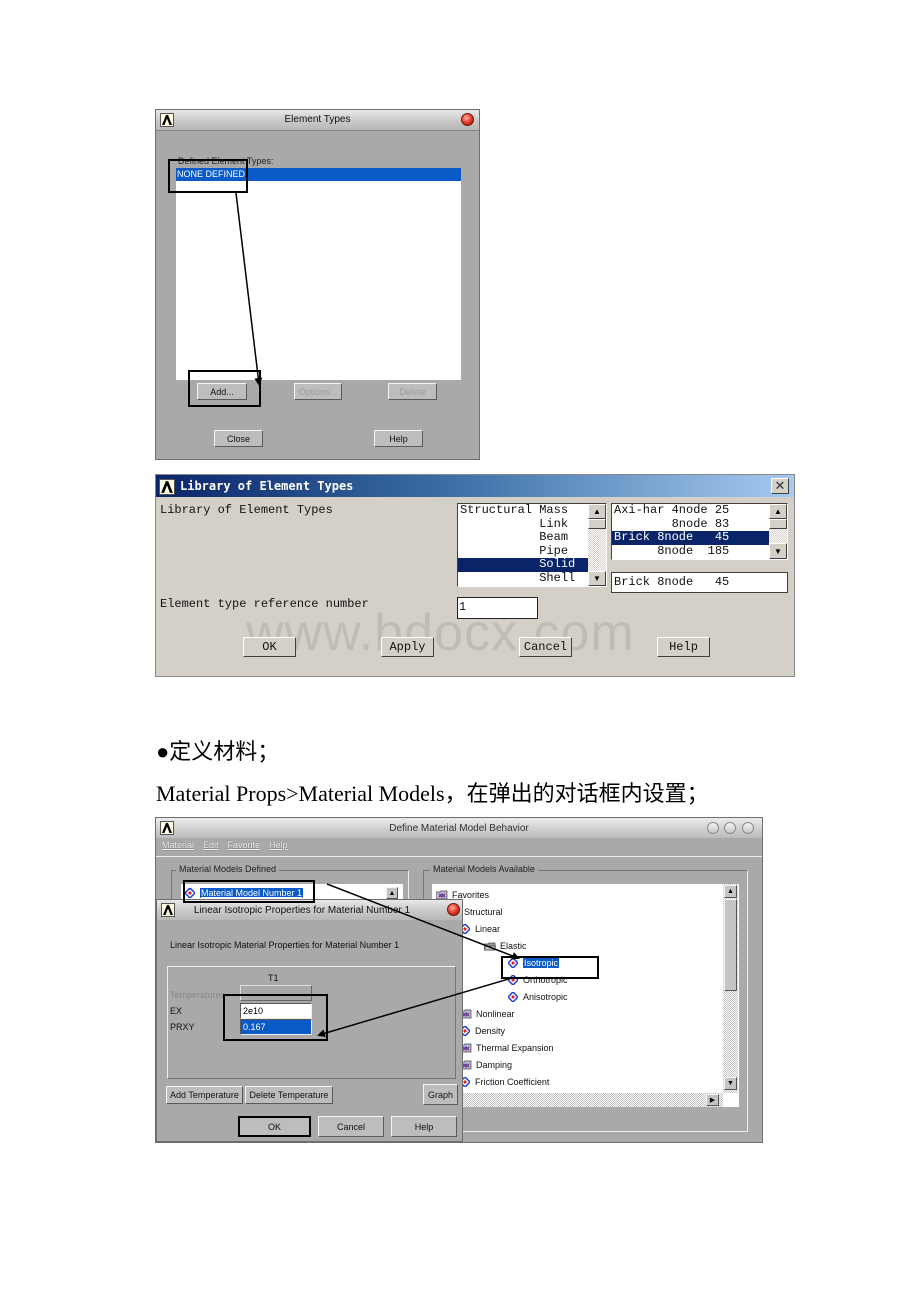  I want to click on list-item: 8node 185, so click(690, 551).